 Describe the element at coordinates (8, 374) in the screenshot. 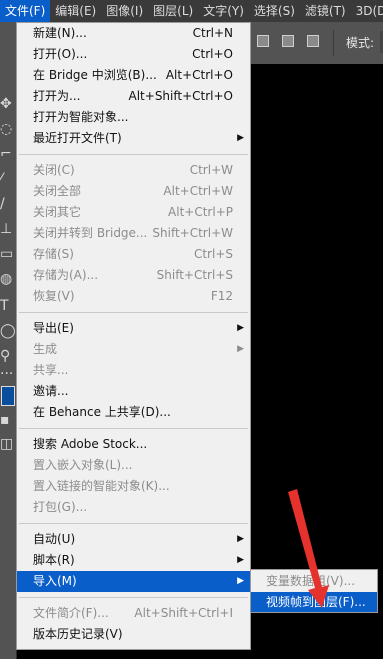

I see `hand-tool-icon: ···` at that location.